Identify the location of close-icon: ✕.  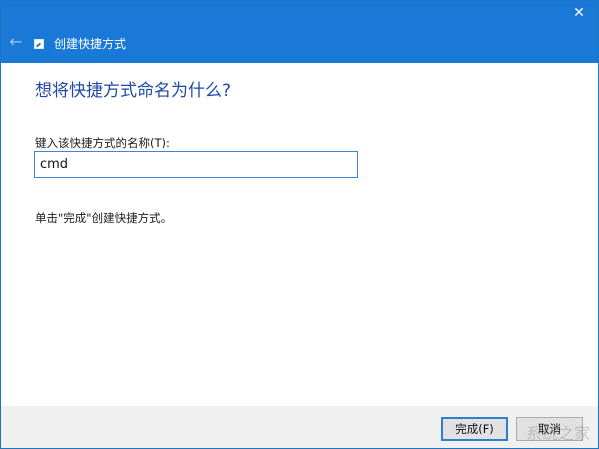
(579, 13).